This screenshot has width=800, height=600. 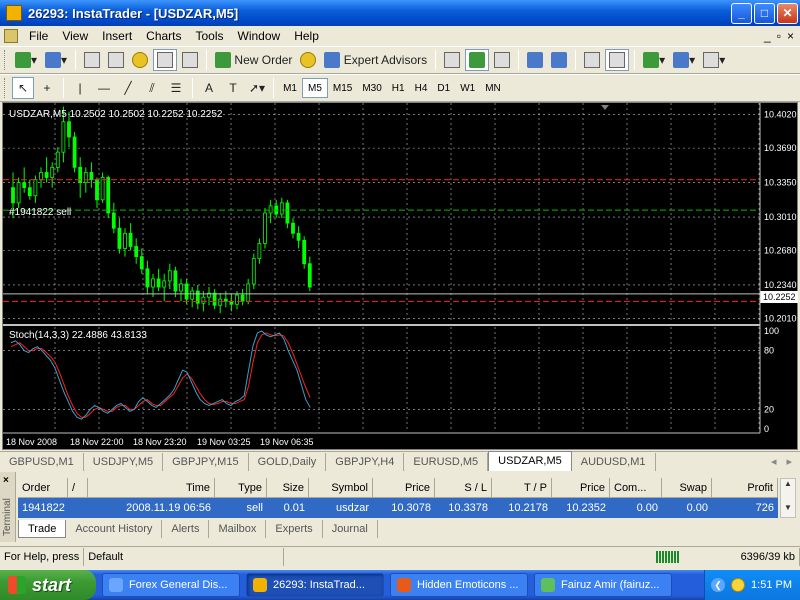 I want to click on col-symbol: Symbol, so click(x=341, y=487).